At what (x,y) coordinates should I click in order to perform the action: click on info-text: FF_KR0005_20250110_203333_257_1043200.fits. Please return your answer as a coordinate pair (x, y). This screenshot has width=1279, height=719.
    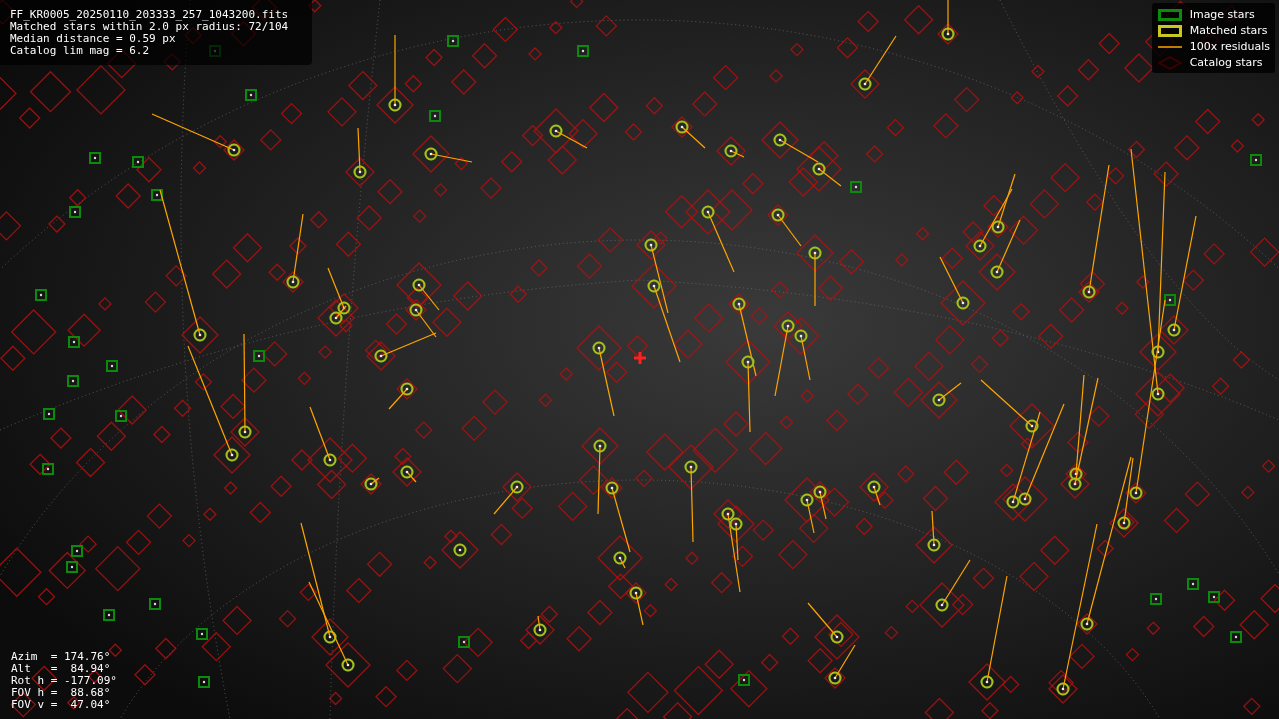
    Looking at the image, I should click on (150, 15).